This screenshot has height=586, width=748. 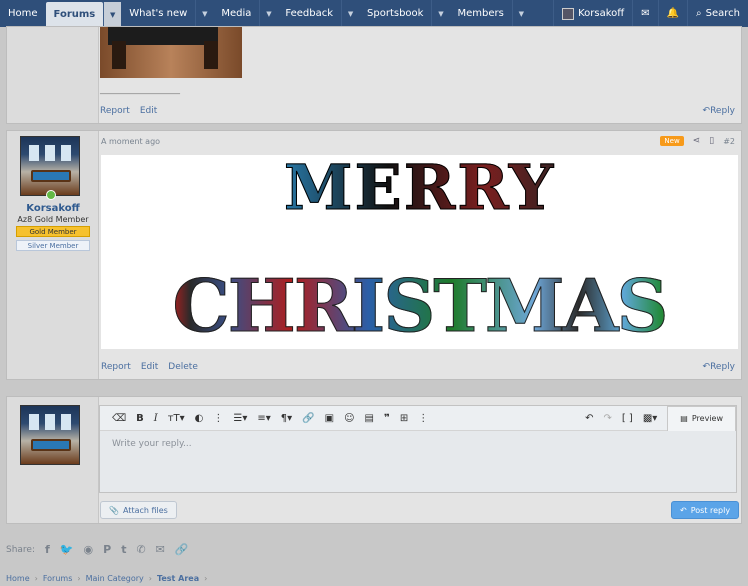 I want to click on search-button: ⌕ Search, so click(x=717, y=13).